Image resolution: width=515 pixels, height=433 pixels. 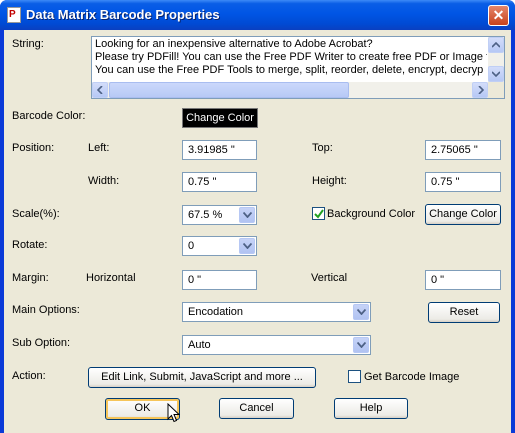 I want to click on scale-label: Scale(%):, so click(x=36, y=214).